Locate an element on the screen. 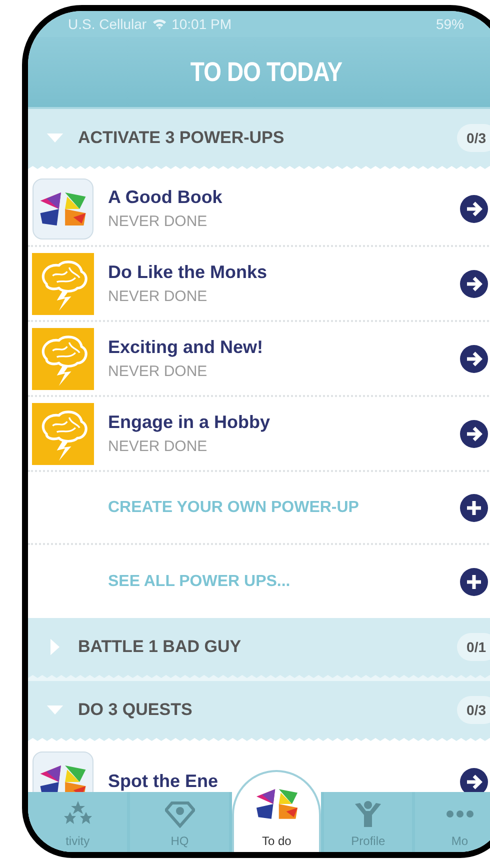 The image size is (490, 860). section-header: ACTIVATE 3 POWER-UPS 0/3 is located at coordinates (259, 140).